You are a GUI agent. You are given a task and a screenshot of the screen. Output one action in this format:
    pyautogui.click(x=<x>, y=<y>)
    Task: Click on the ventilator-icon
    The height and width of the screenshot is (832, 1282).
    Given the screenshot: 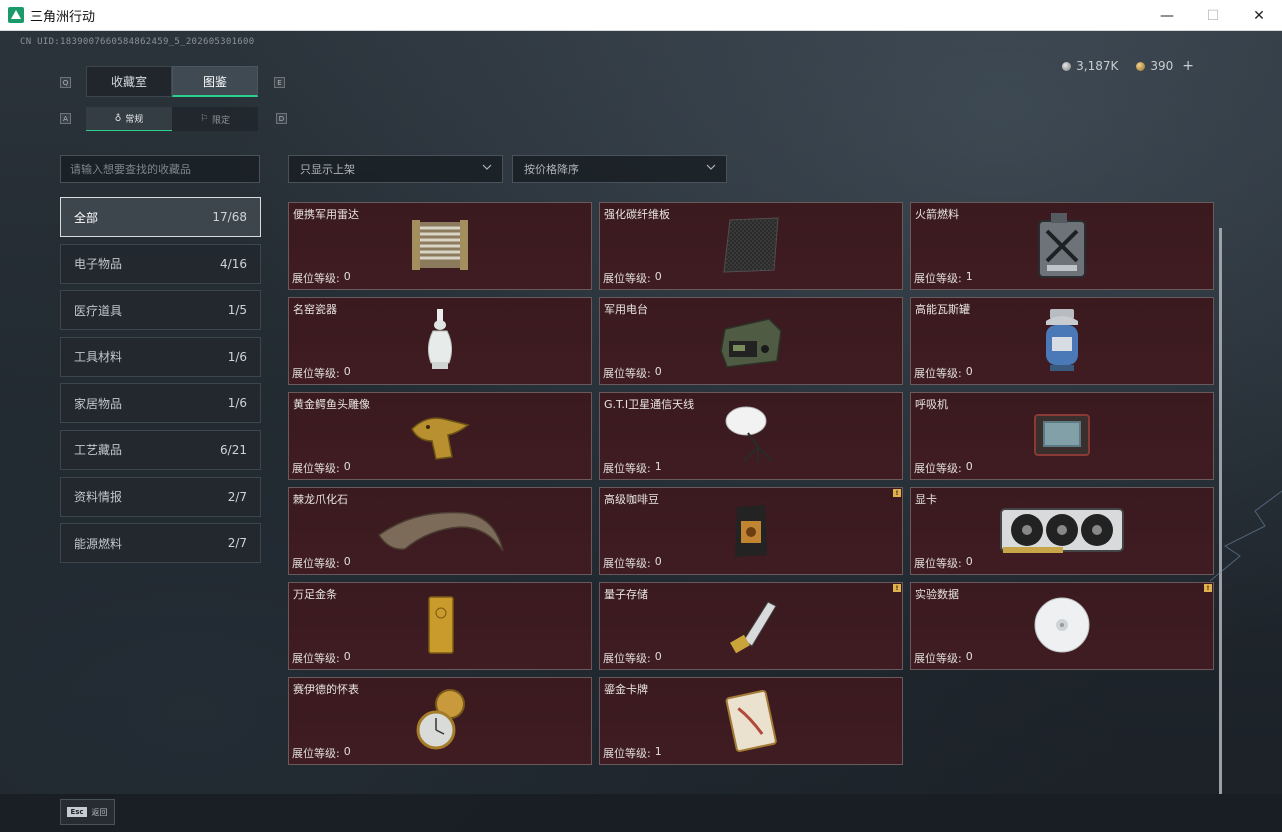 What is the action you would take?
    pyautogui.click(x=1062, y=435)
    